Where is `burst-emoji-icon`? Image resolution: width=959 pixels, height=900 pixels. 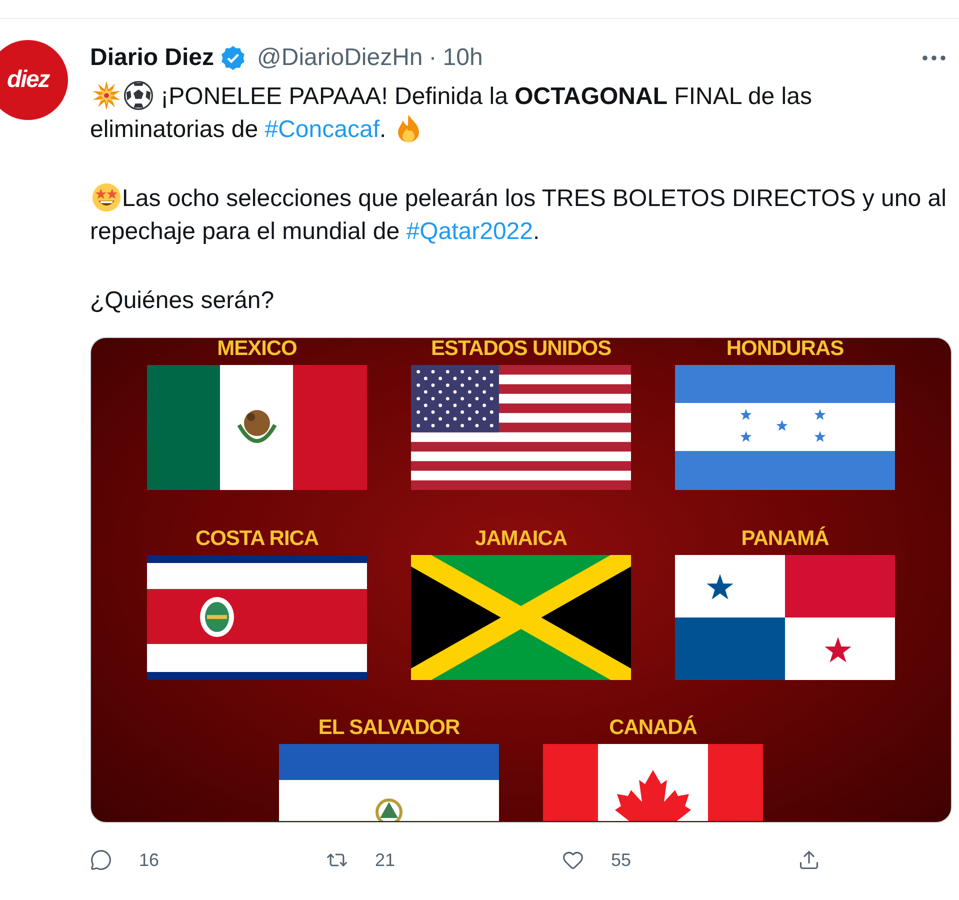
burst-emoji-icon is located at coordinates (106, 95).